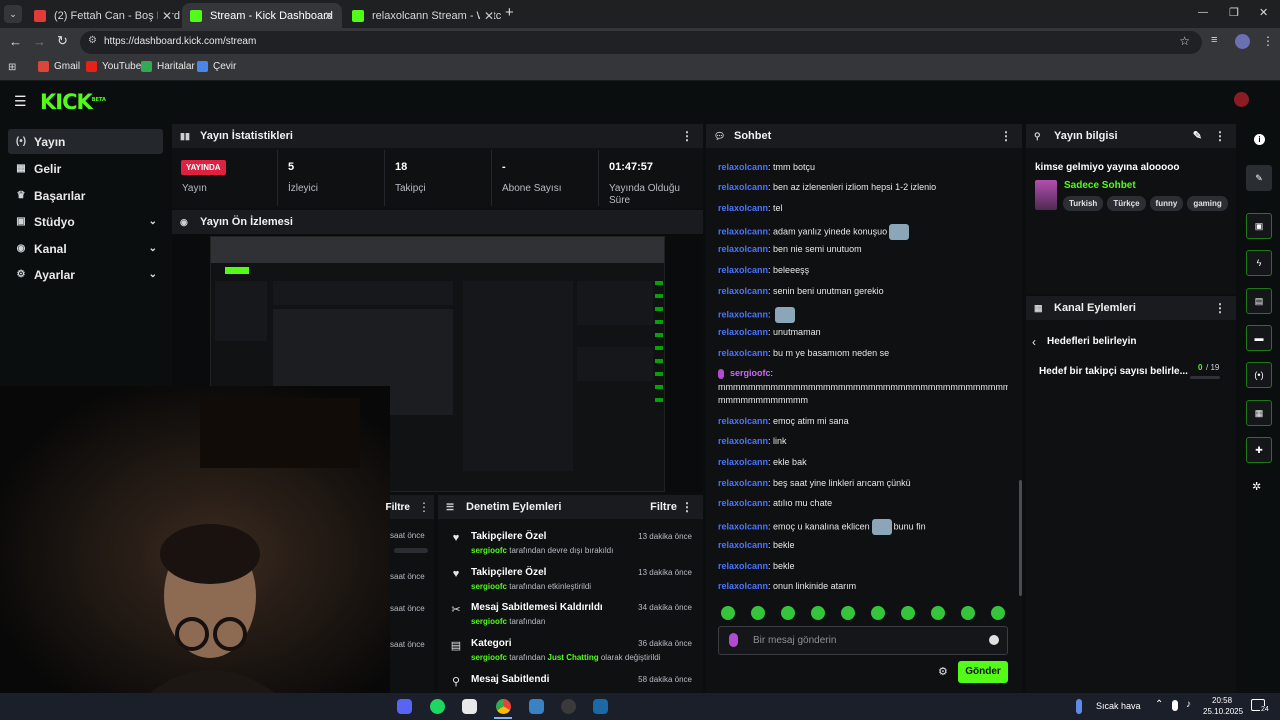 This screenshot has height=720, width=1280. What do you see at coordinates (85, 168) in the screenshot?
I see `sidebar-item-gelir: ▦ Gelir` at bounding box center [85, 168].